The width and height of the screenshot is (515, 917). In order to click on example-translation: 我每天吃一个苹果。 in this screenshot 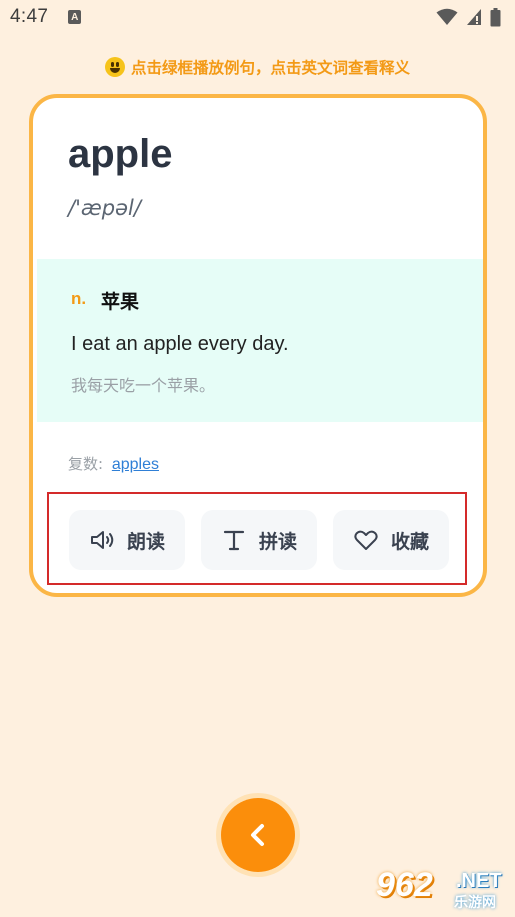, I will do `click(143, 385)`.